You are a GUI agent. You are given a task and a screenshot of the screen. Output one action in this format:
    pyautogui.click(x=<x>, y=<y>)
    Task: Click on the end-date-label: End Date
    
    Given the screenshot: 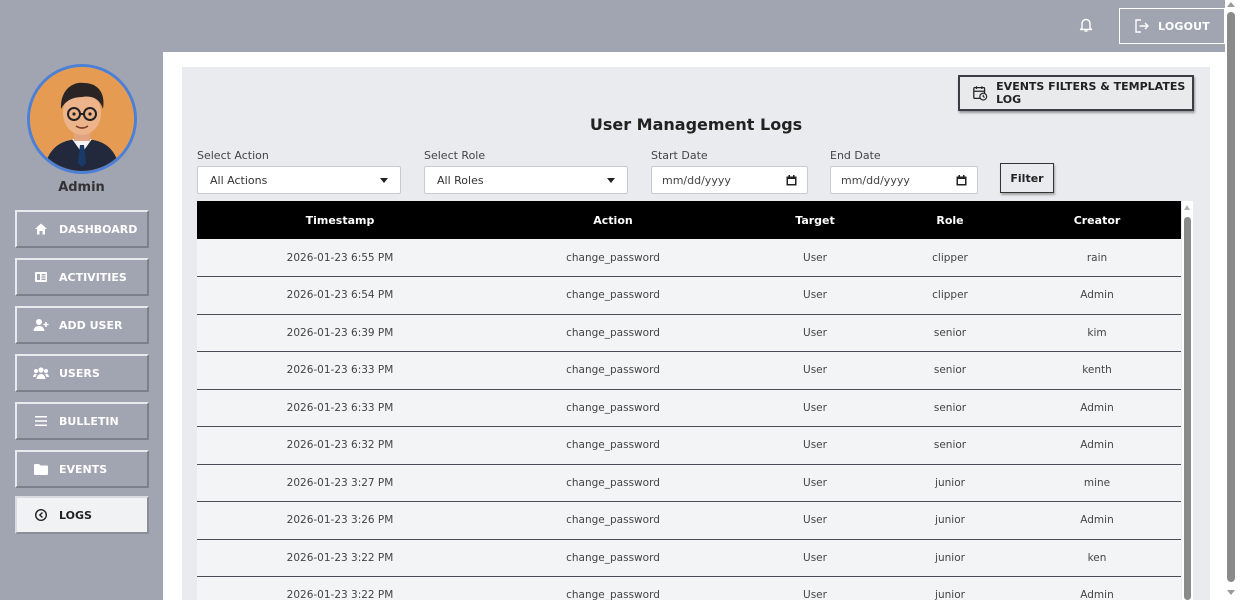 What is the action you would take?
    pyautogui.click(x=855, y=155)
    